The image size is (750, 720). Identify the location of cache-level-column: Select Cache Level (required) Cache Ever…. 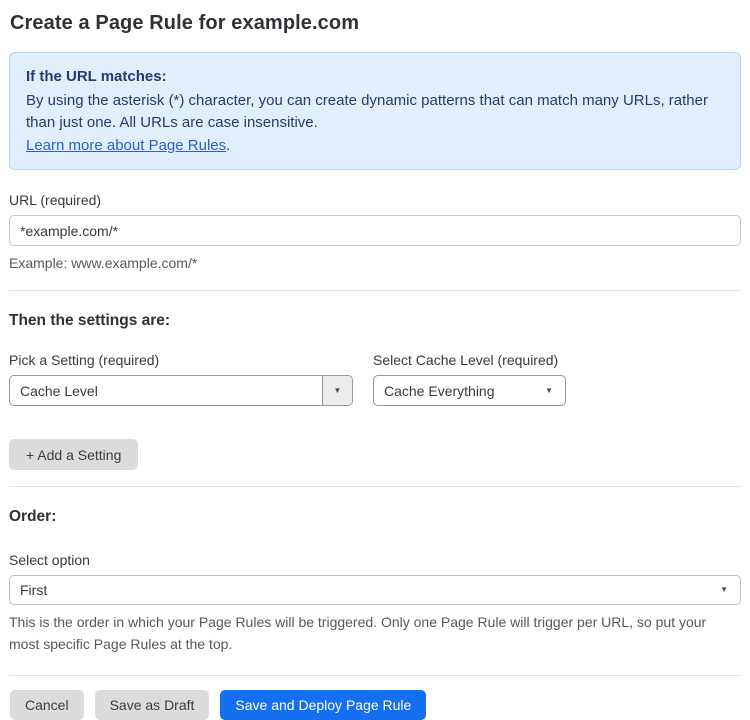
(469, 368).